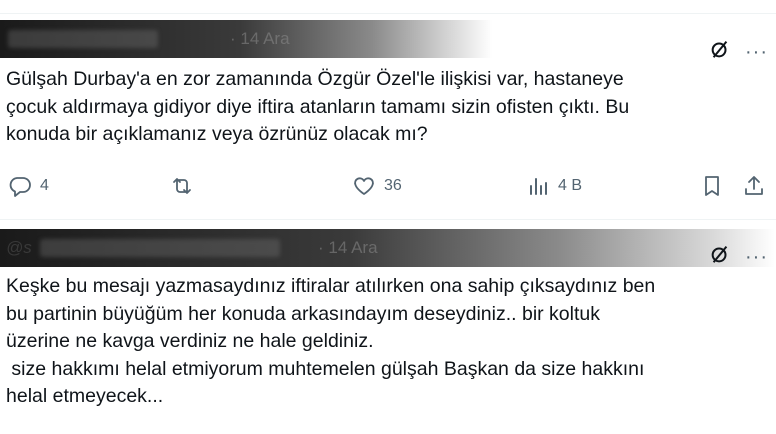 Image resolution: width=776 pixels, height=434 pixels. Describe the element at coordinates (570, 185) in the screenshot. I see `views-count: 4 B` at that location.